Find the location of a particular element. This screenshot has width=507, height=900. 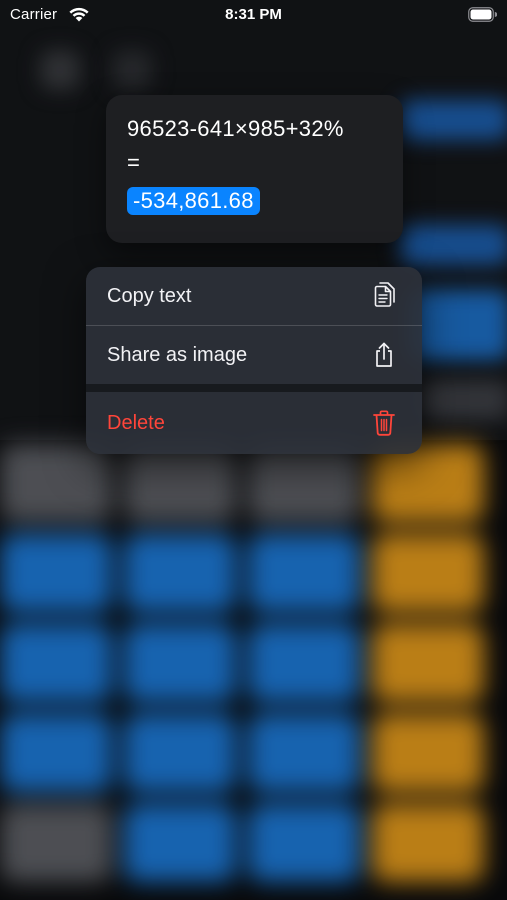

battery-icon is located at coordinates (482, 14).